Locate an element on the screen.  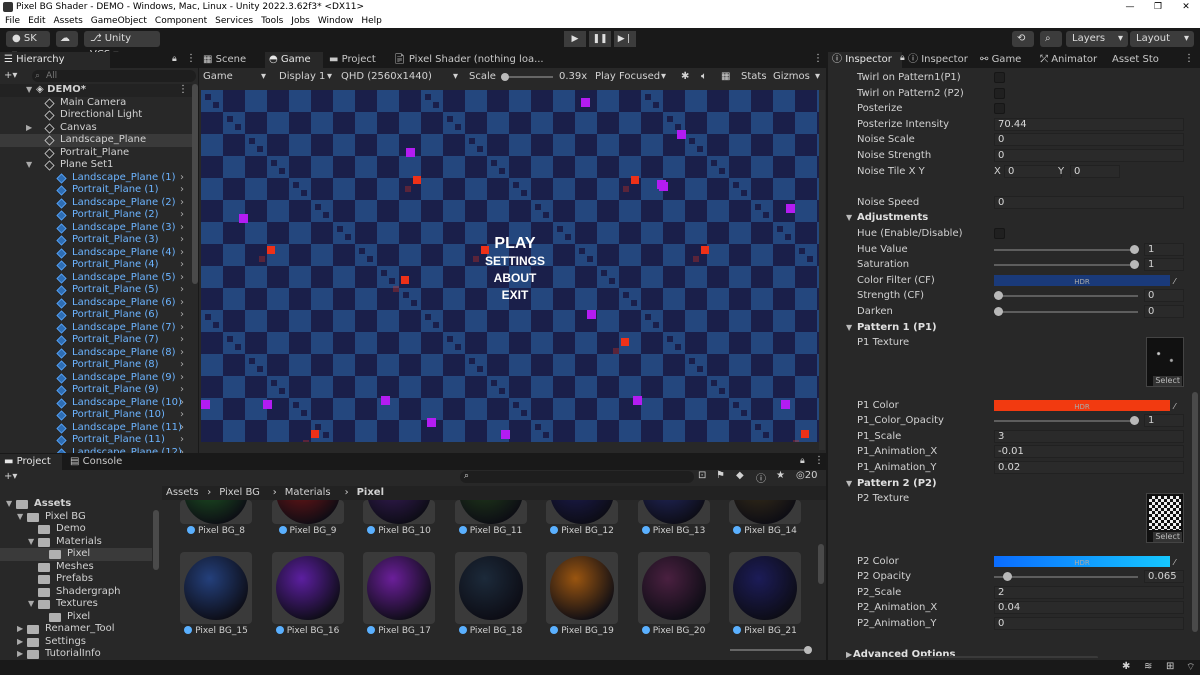
wifi-icon: ⌔ is located at coordinates (1190, 667).